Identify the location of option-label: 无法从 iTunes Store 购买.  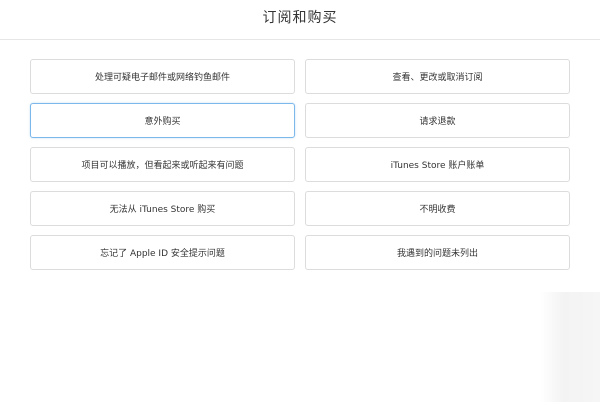
(162, 210).